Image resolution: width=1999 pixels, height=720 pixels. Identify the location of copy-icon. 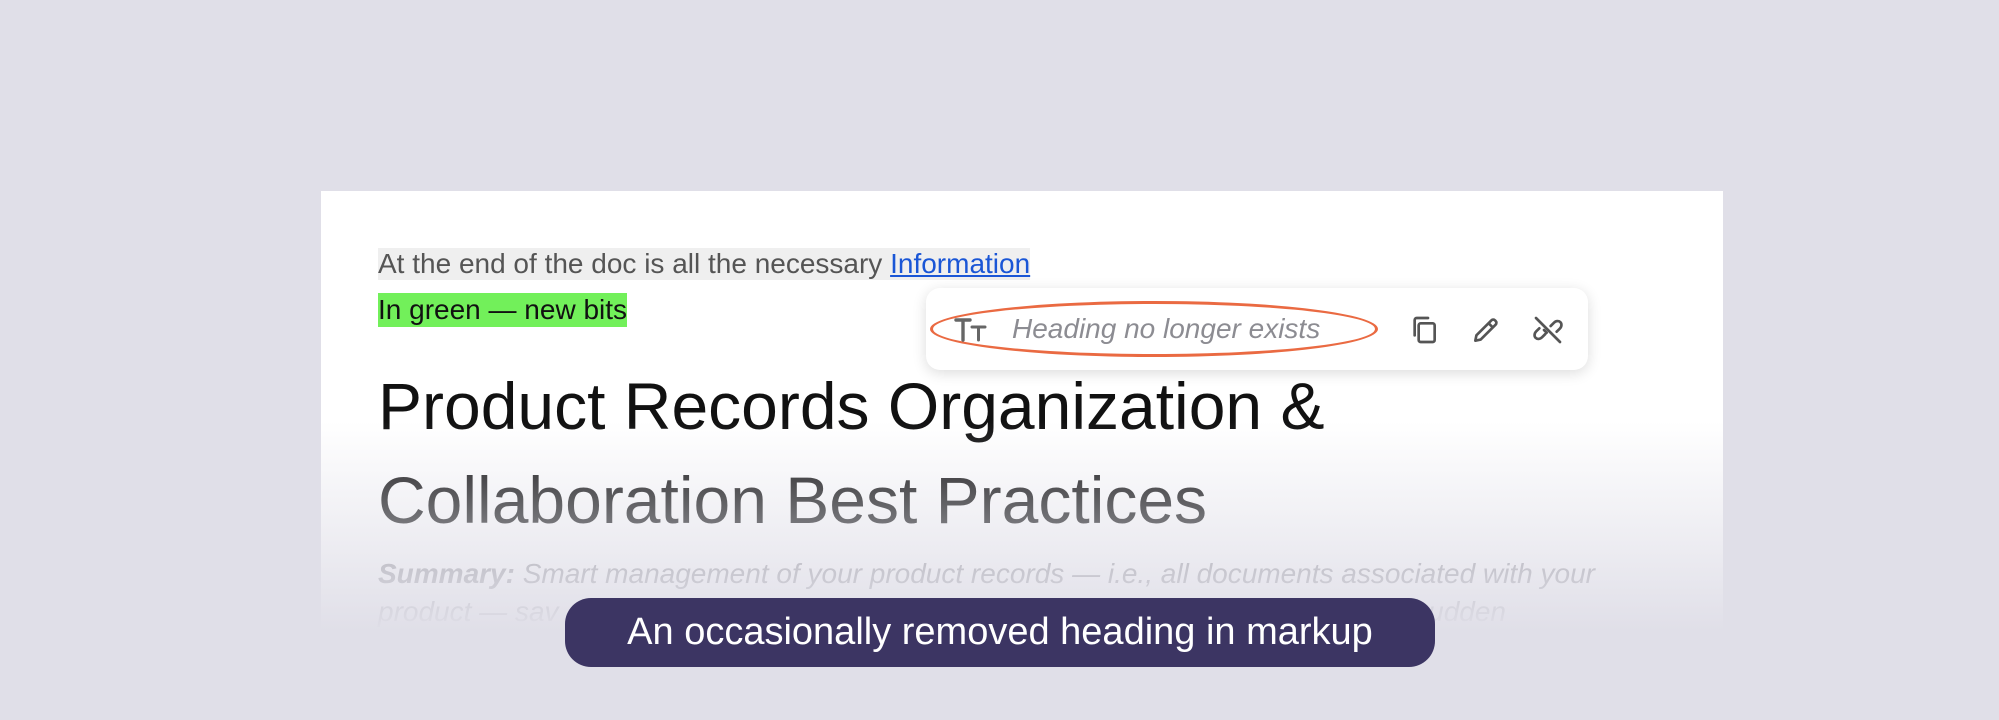
(1424, 330).